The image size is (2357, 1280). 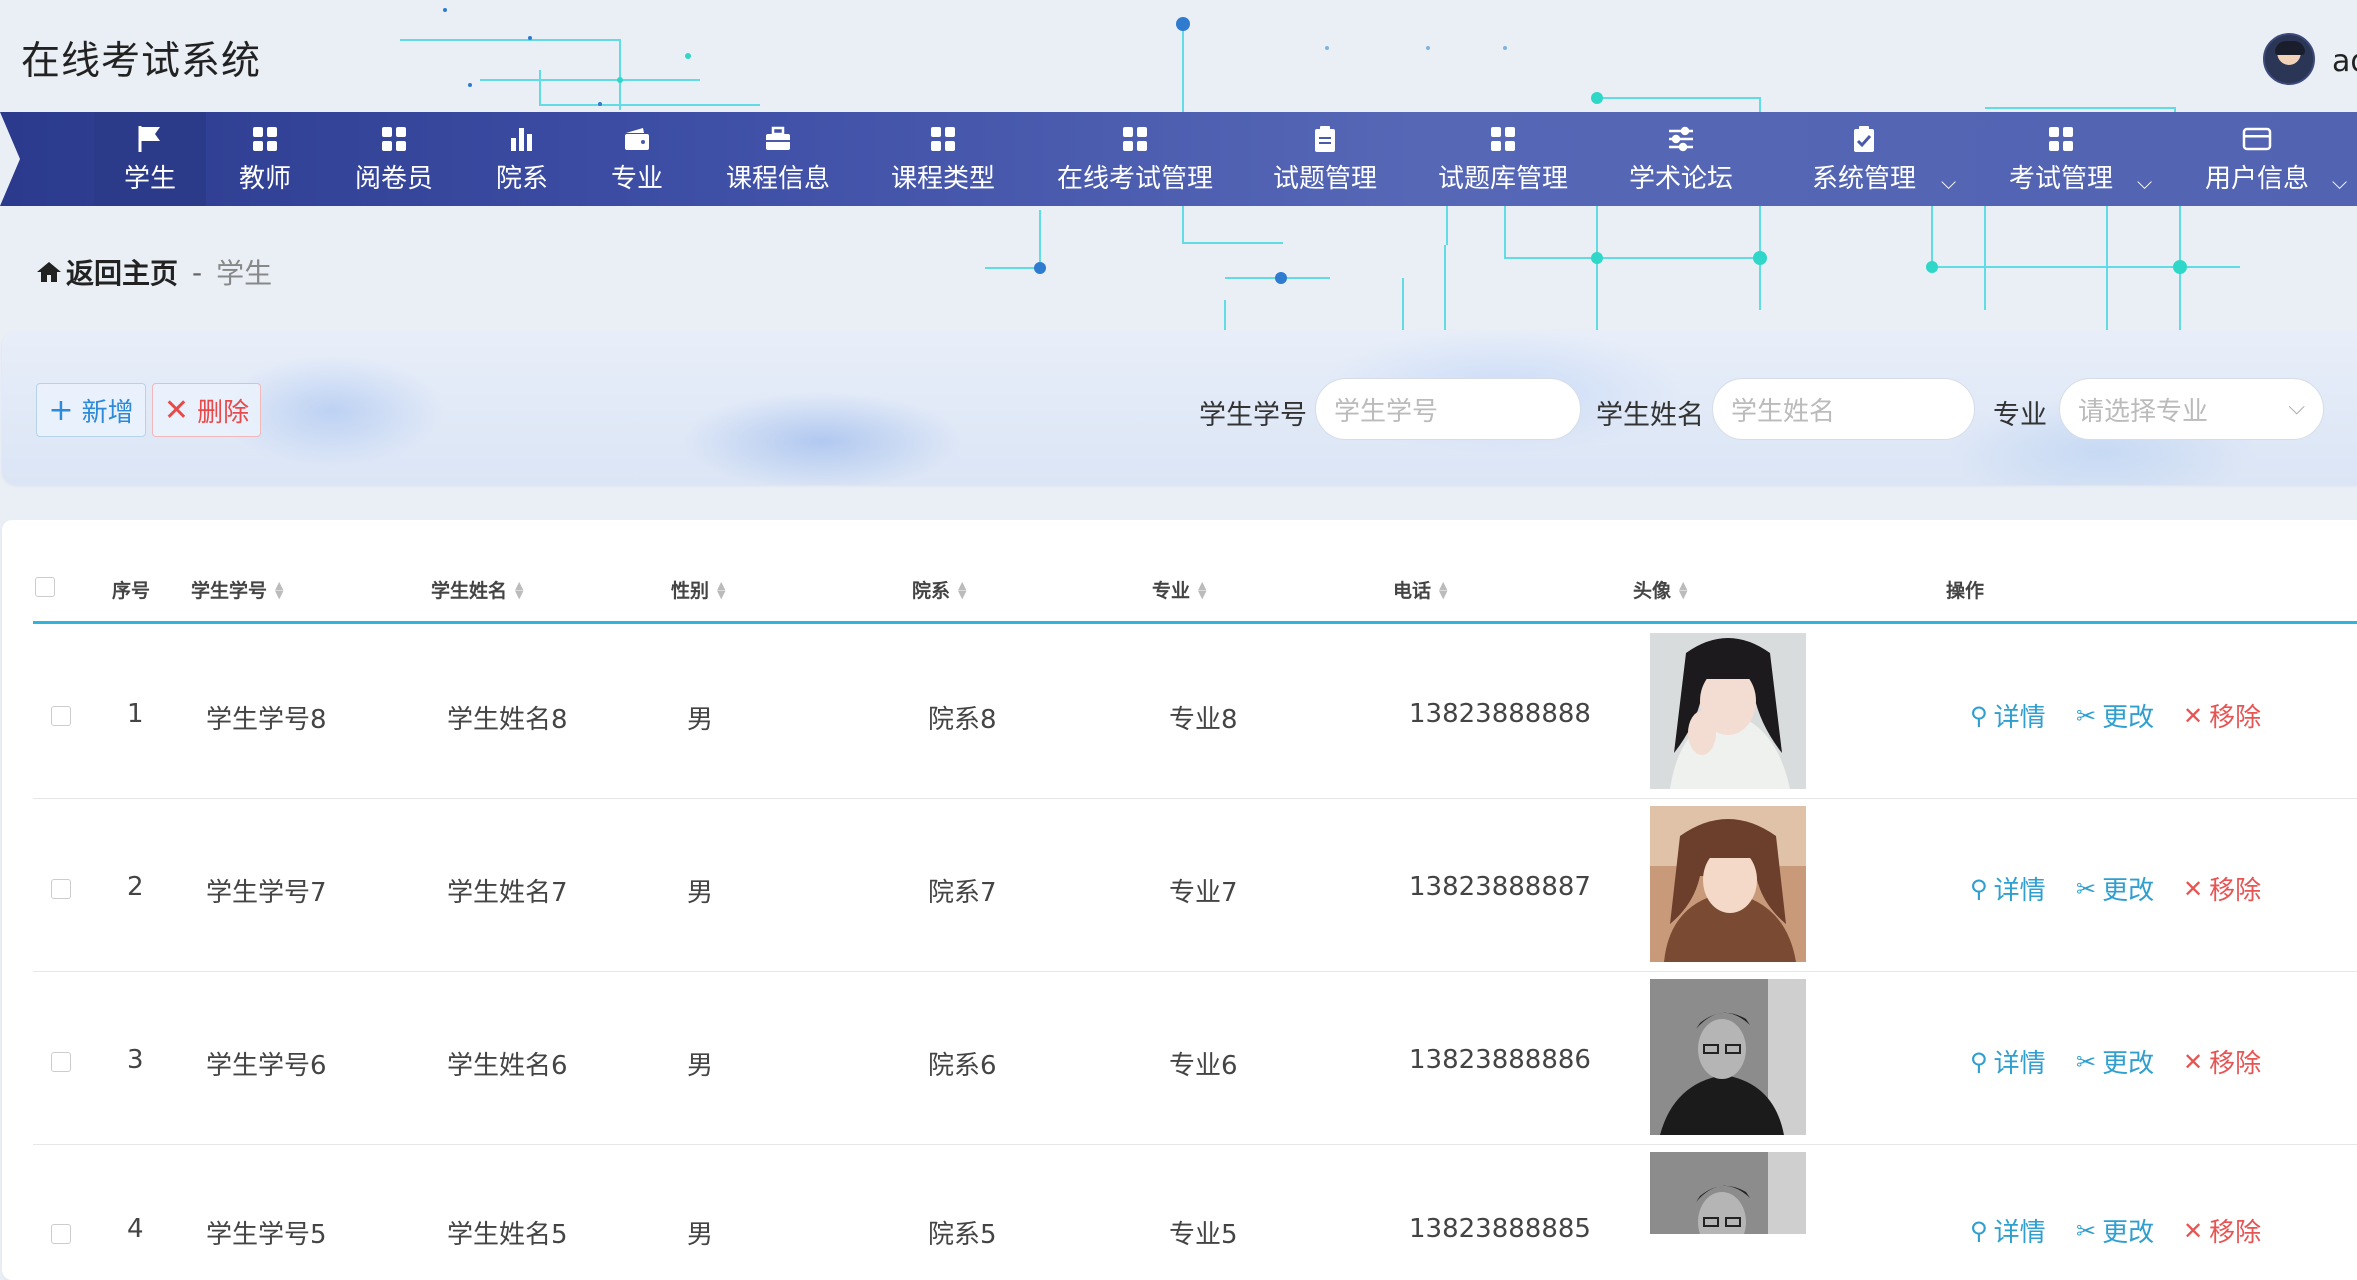 What do you see at coordinates (266, 1235) in the screenshot?
I see `cell-student-no: 学生学号5` at bounding box center [266, 1235].